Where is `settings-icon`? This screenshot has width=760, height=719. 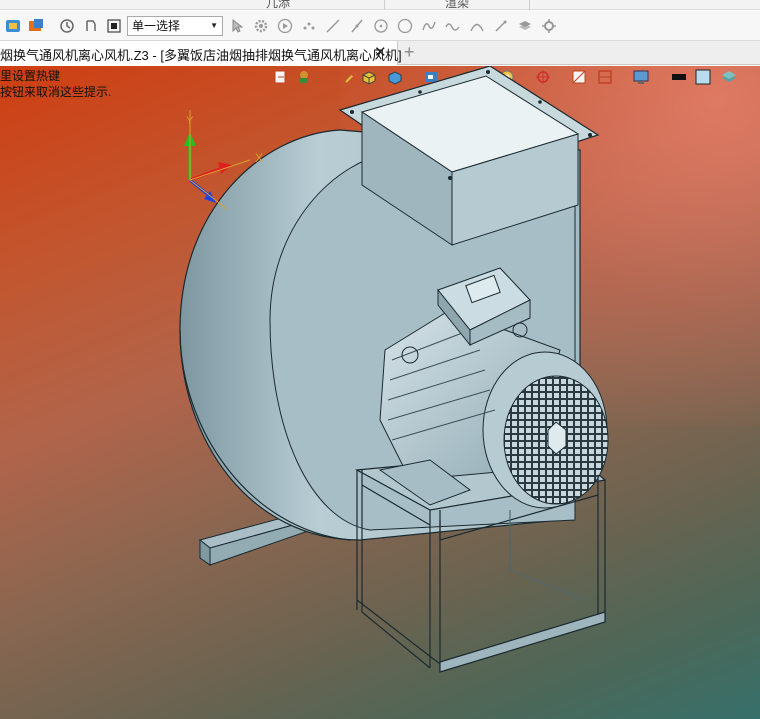
settings-icon is located at coordinates (549, 26).